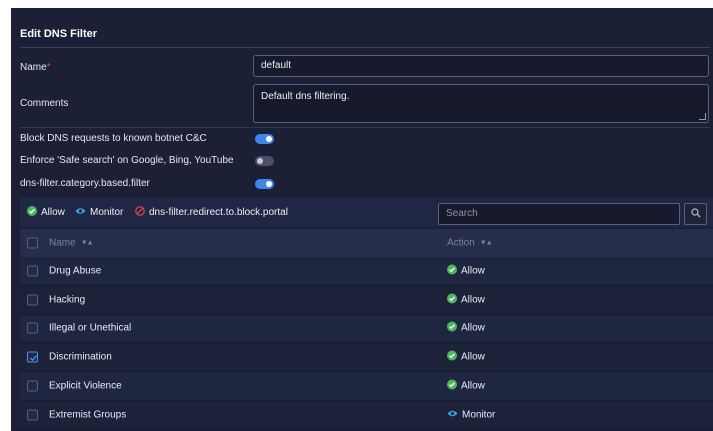 This screenshot has height=431, width=713. I want to click on monitor-button: Monitor, so click(99, 212).